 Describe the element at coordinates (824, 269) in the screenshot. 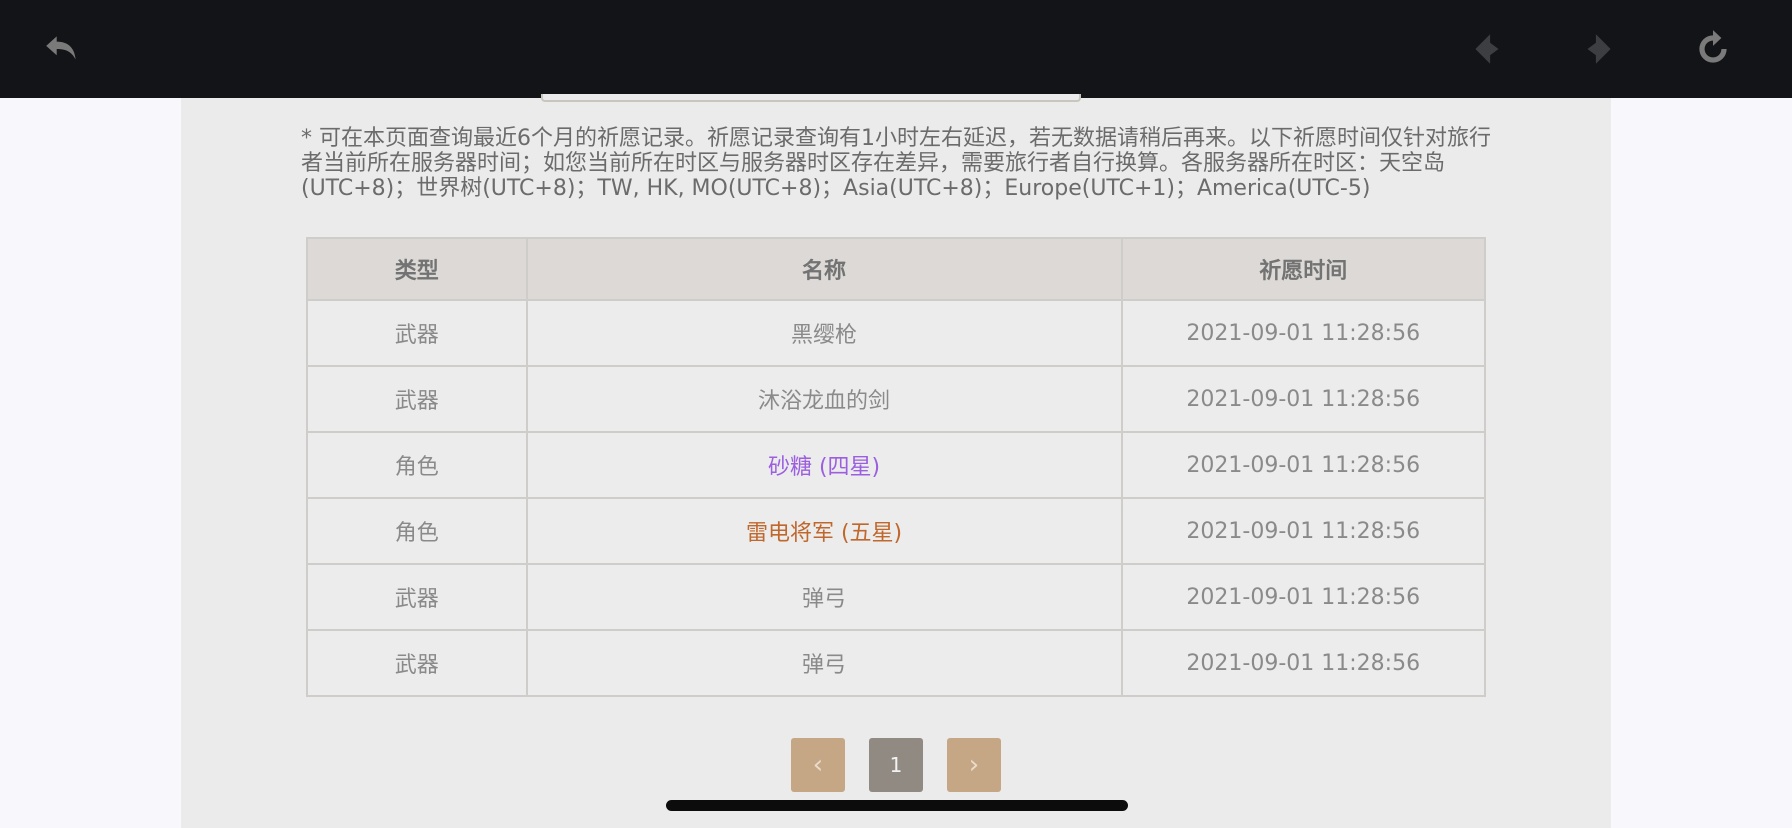

I see `header-name: 名称` at that location.